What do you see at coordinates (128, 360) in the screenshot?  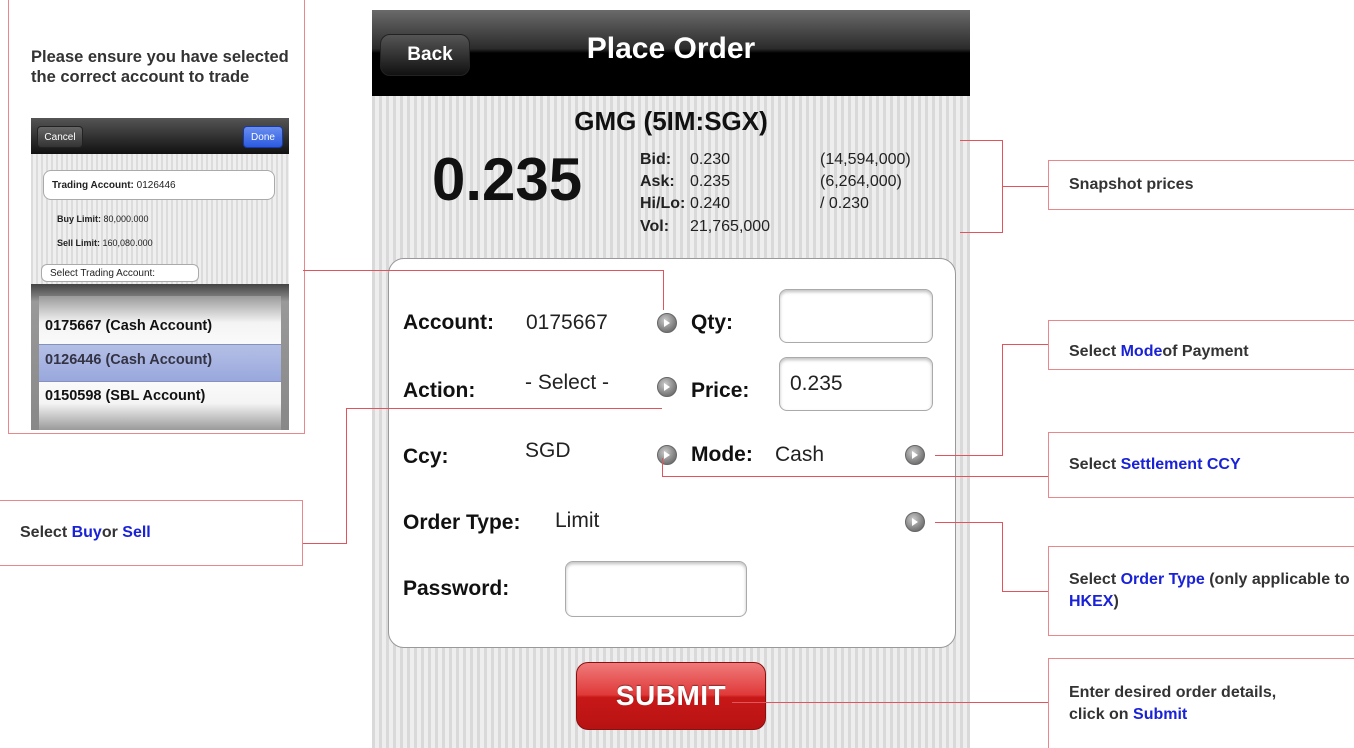 I see `picker-option-selected: 0126446 (Cash Account)` at bounding box center [128, 360].